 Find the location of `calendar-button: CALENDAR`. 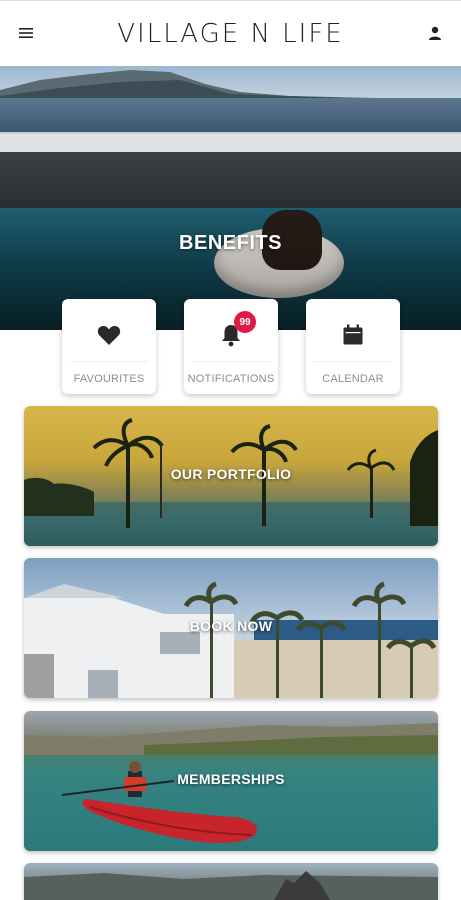

calendar-button: CALENDAR is located at coordinates (353, 346).